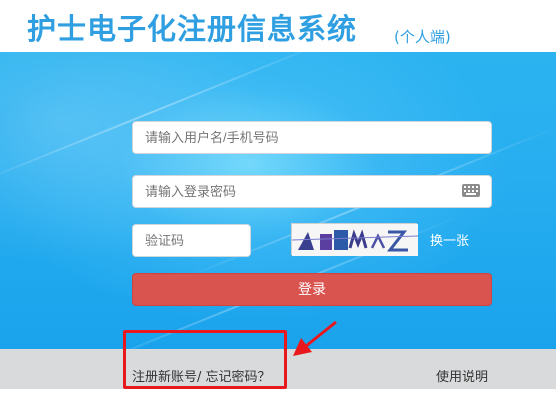 This screenshot has height=393, width=556. Describe the element at coordinates (462, 375) in the screenshot. I see `help-link: 使用说明` at that location.